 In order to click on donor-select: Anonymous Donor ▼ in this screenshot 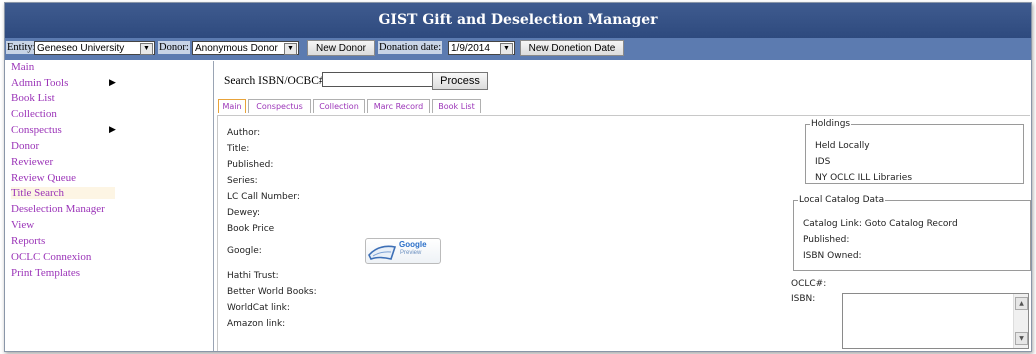, I will do `click(245, 48)`.